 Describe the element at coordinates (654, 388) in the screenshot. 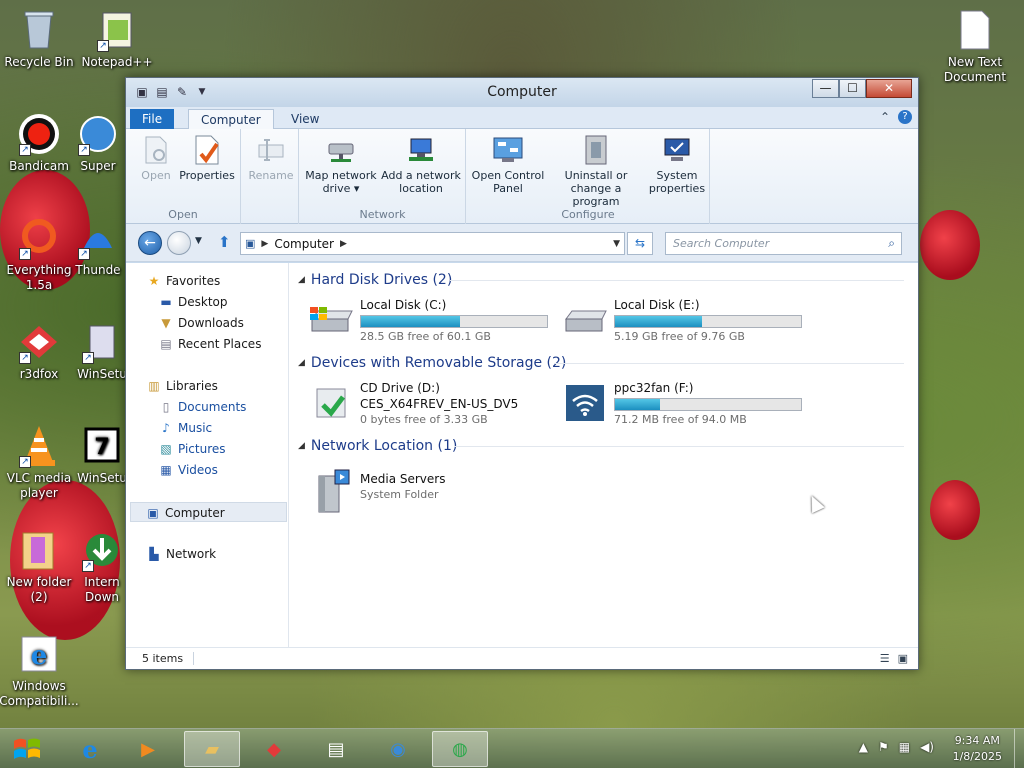

I see `drive-name: ppc32fan (F:)` at that location.